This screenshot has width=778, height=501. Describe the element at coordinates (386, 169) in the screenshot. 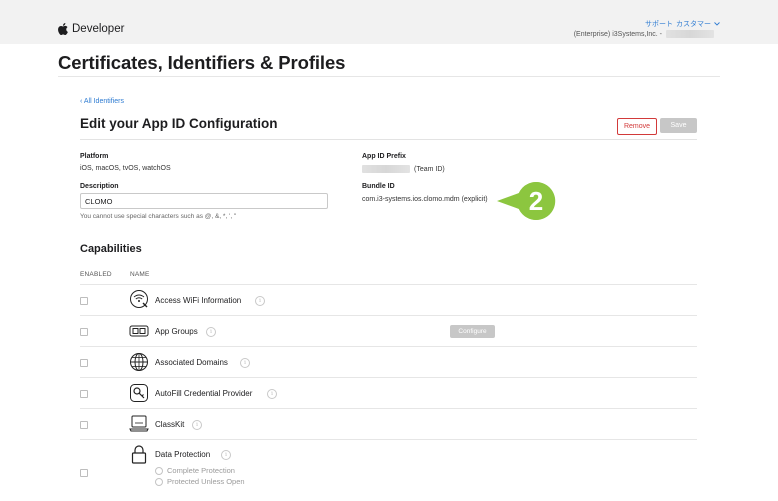

I see `redacted-team-id` at that location.